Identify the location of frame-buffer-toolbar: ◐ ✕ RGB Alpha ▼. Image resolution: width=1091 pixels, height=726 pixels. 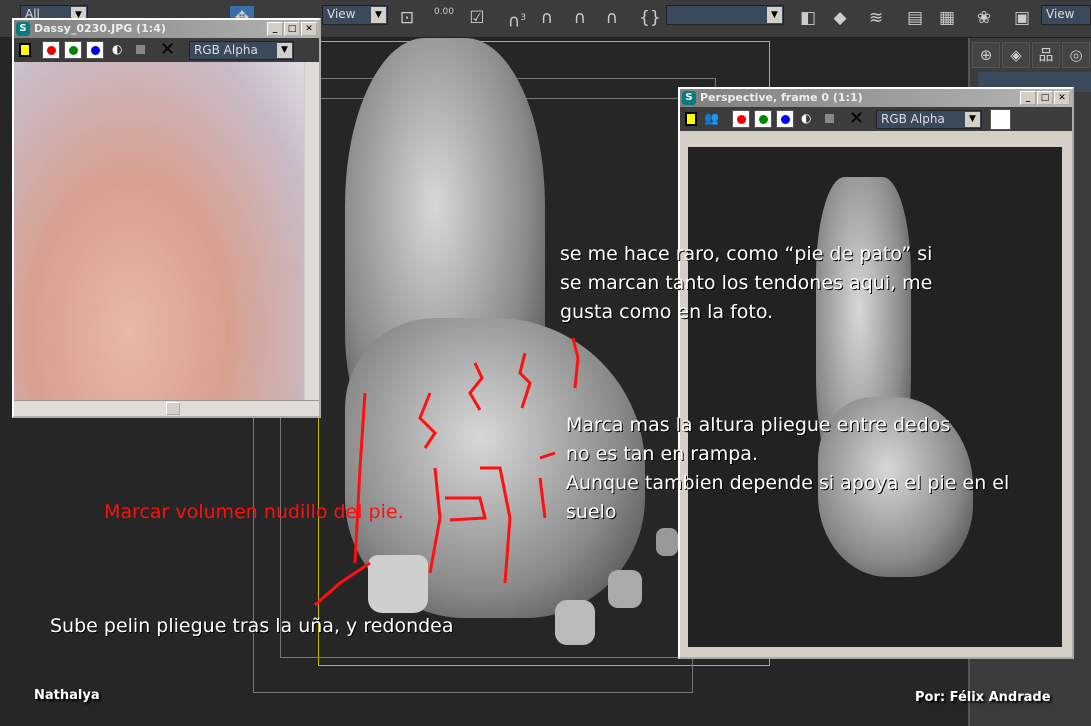
(166, 50).